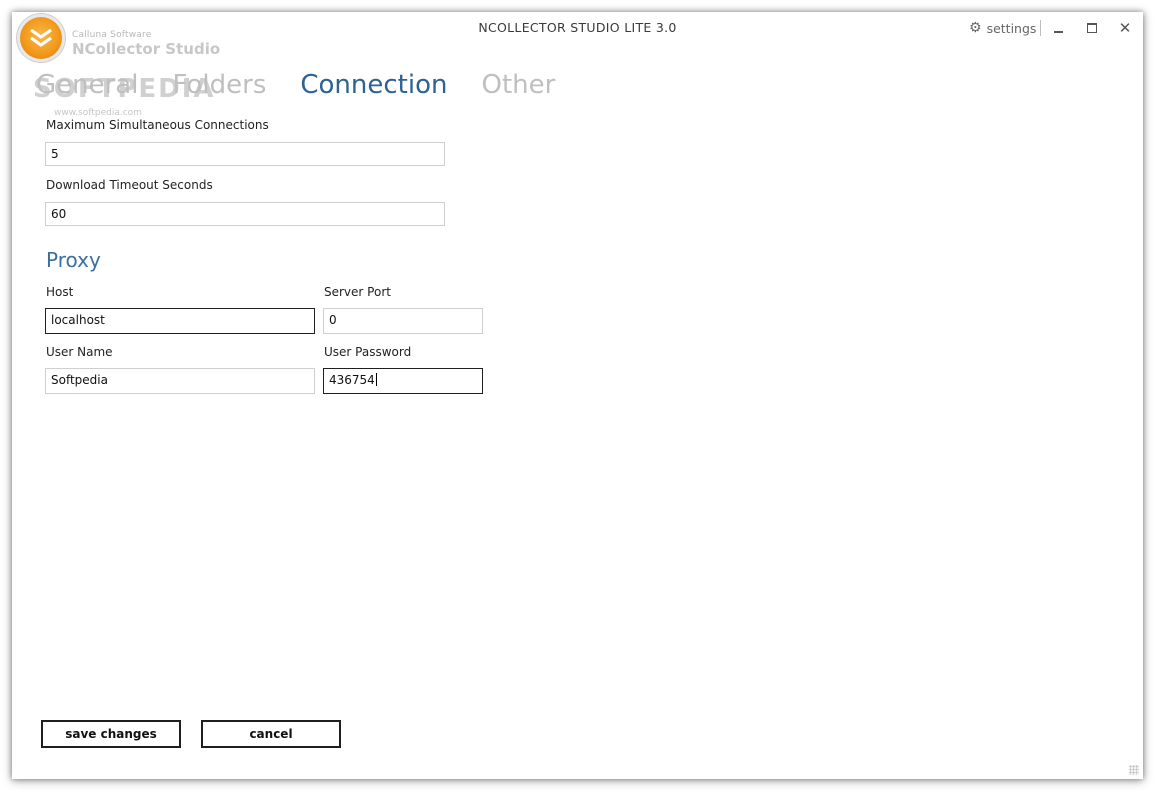  Describe the element at coordinates (373, 85) in the screenshot. I see `tab-connection: Connection` at that location.